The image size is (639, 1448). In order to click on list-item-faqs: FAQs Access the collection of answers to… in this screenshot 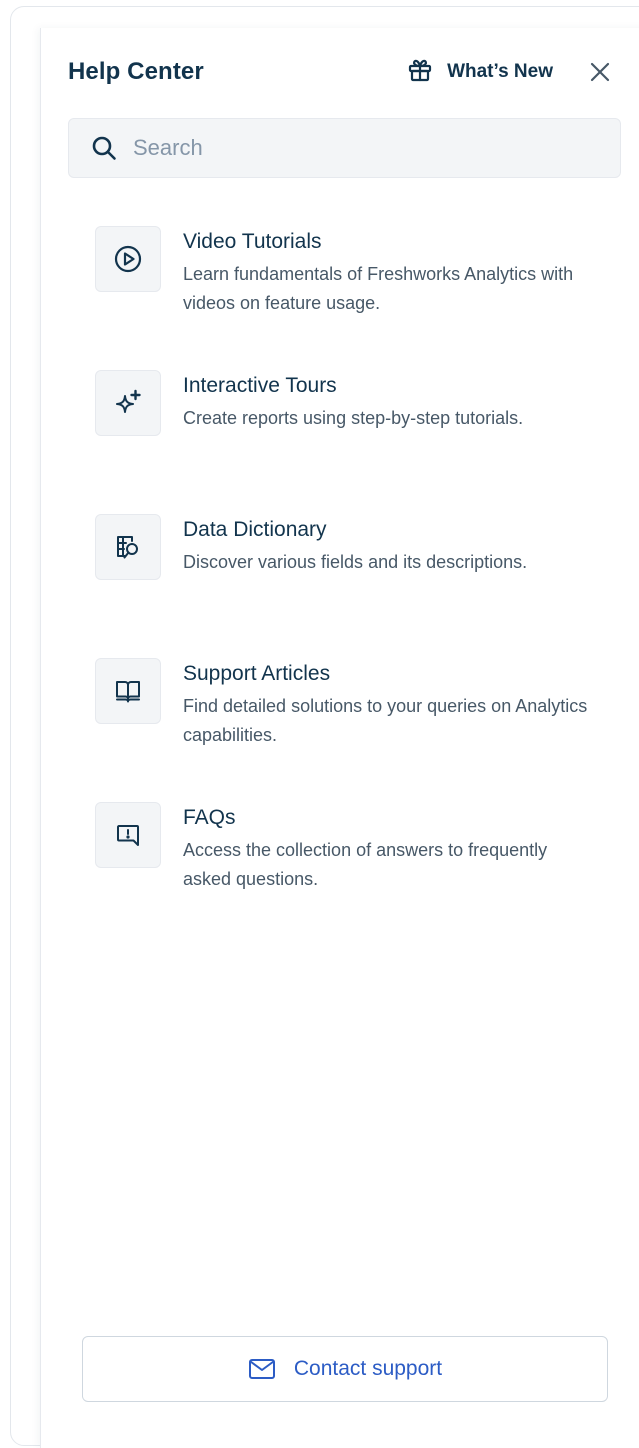, I will do `click(345, 874)`.